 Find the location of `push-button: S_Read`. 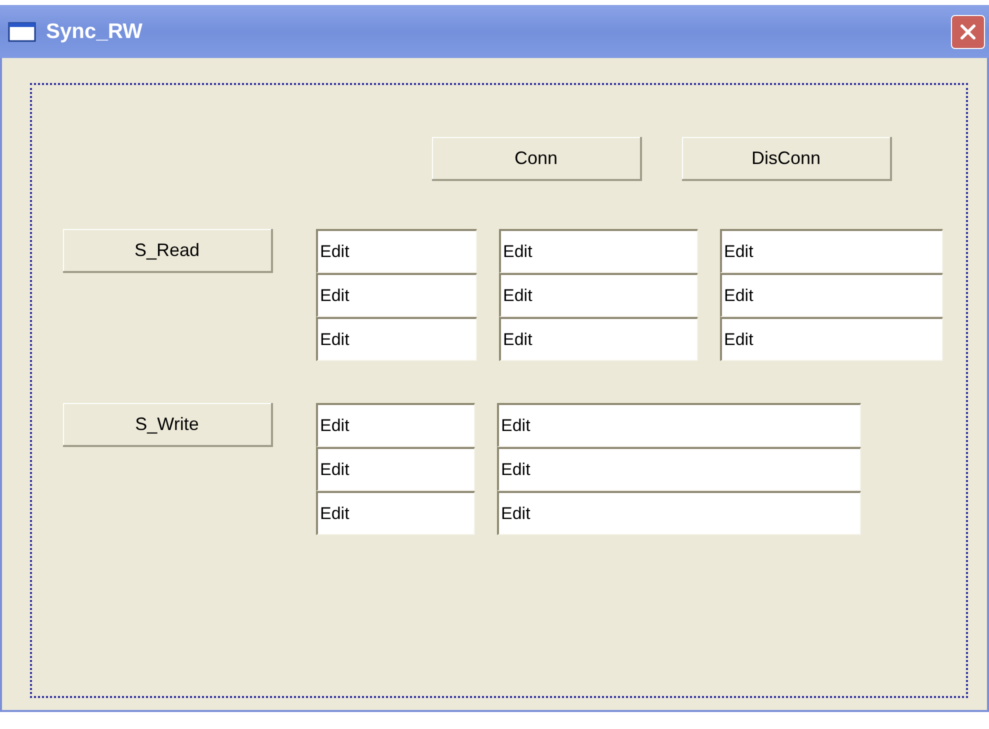

push-button: S_Read is located at coordinates (168, 251).